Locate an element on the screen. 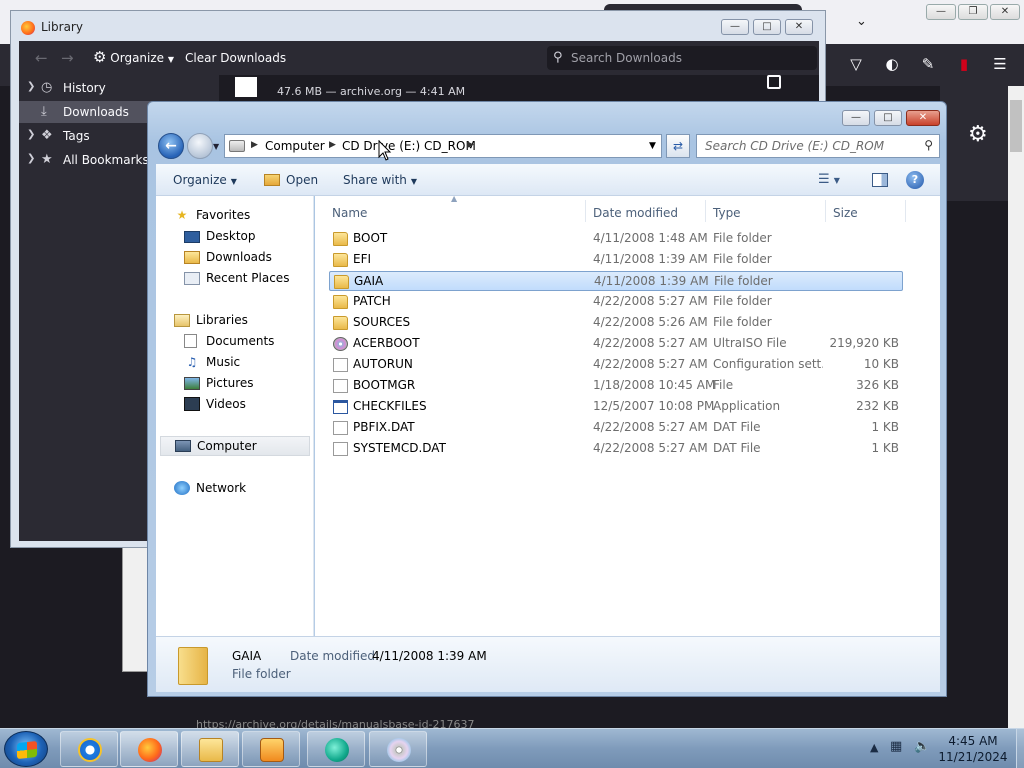  recent-pages-dropdown-icon: ▼ is located at coordinates (216, 146).